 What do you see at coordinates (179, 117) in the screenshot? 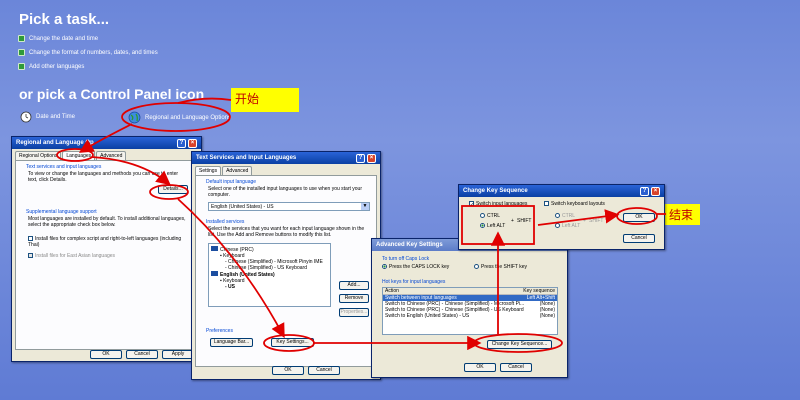
I see `icon-regional-language: Regional and Language Options` at bounding box center [179, 117].